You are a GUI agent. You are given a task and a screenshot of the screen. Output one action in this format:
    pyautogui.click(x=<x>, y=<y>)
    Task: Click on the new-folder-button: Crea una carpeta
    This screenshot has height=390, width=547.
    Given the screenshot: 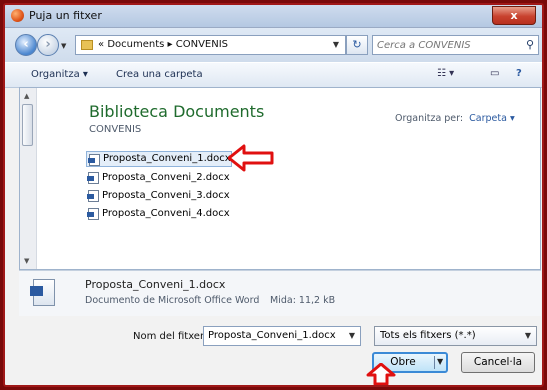 What is the action you would take?
    pyautogui.click(x=159, y=74)
    